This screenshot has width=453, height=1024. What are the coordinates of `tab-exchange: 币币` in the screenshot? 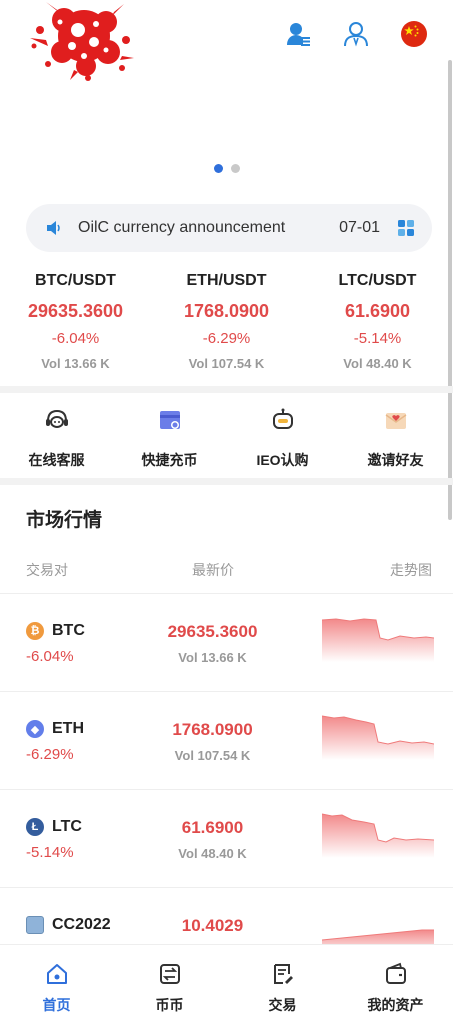 It's located at (169, 984).